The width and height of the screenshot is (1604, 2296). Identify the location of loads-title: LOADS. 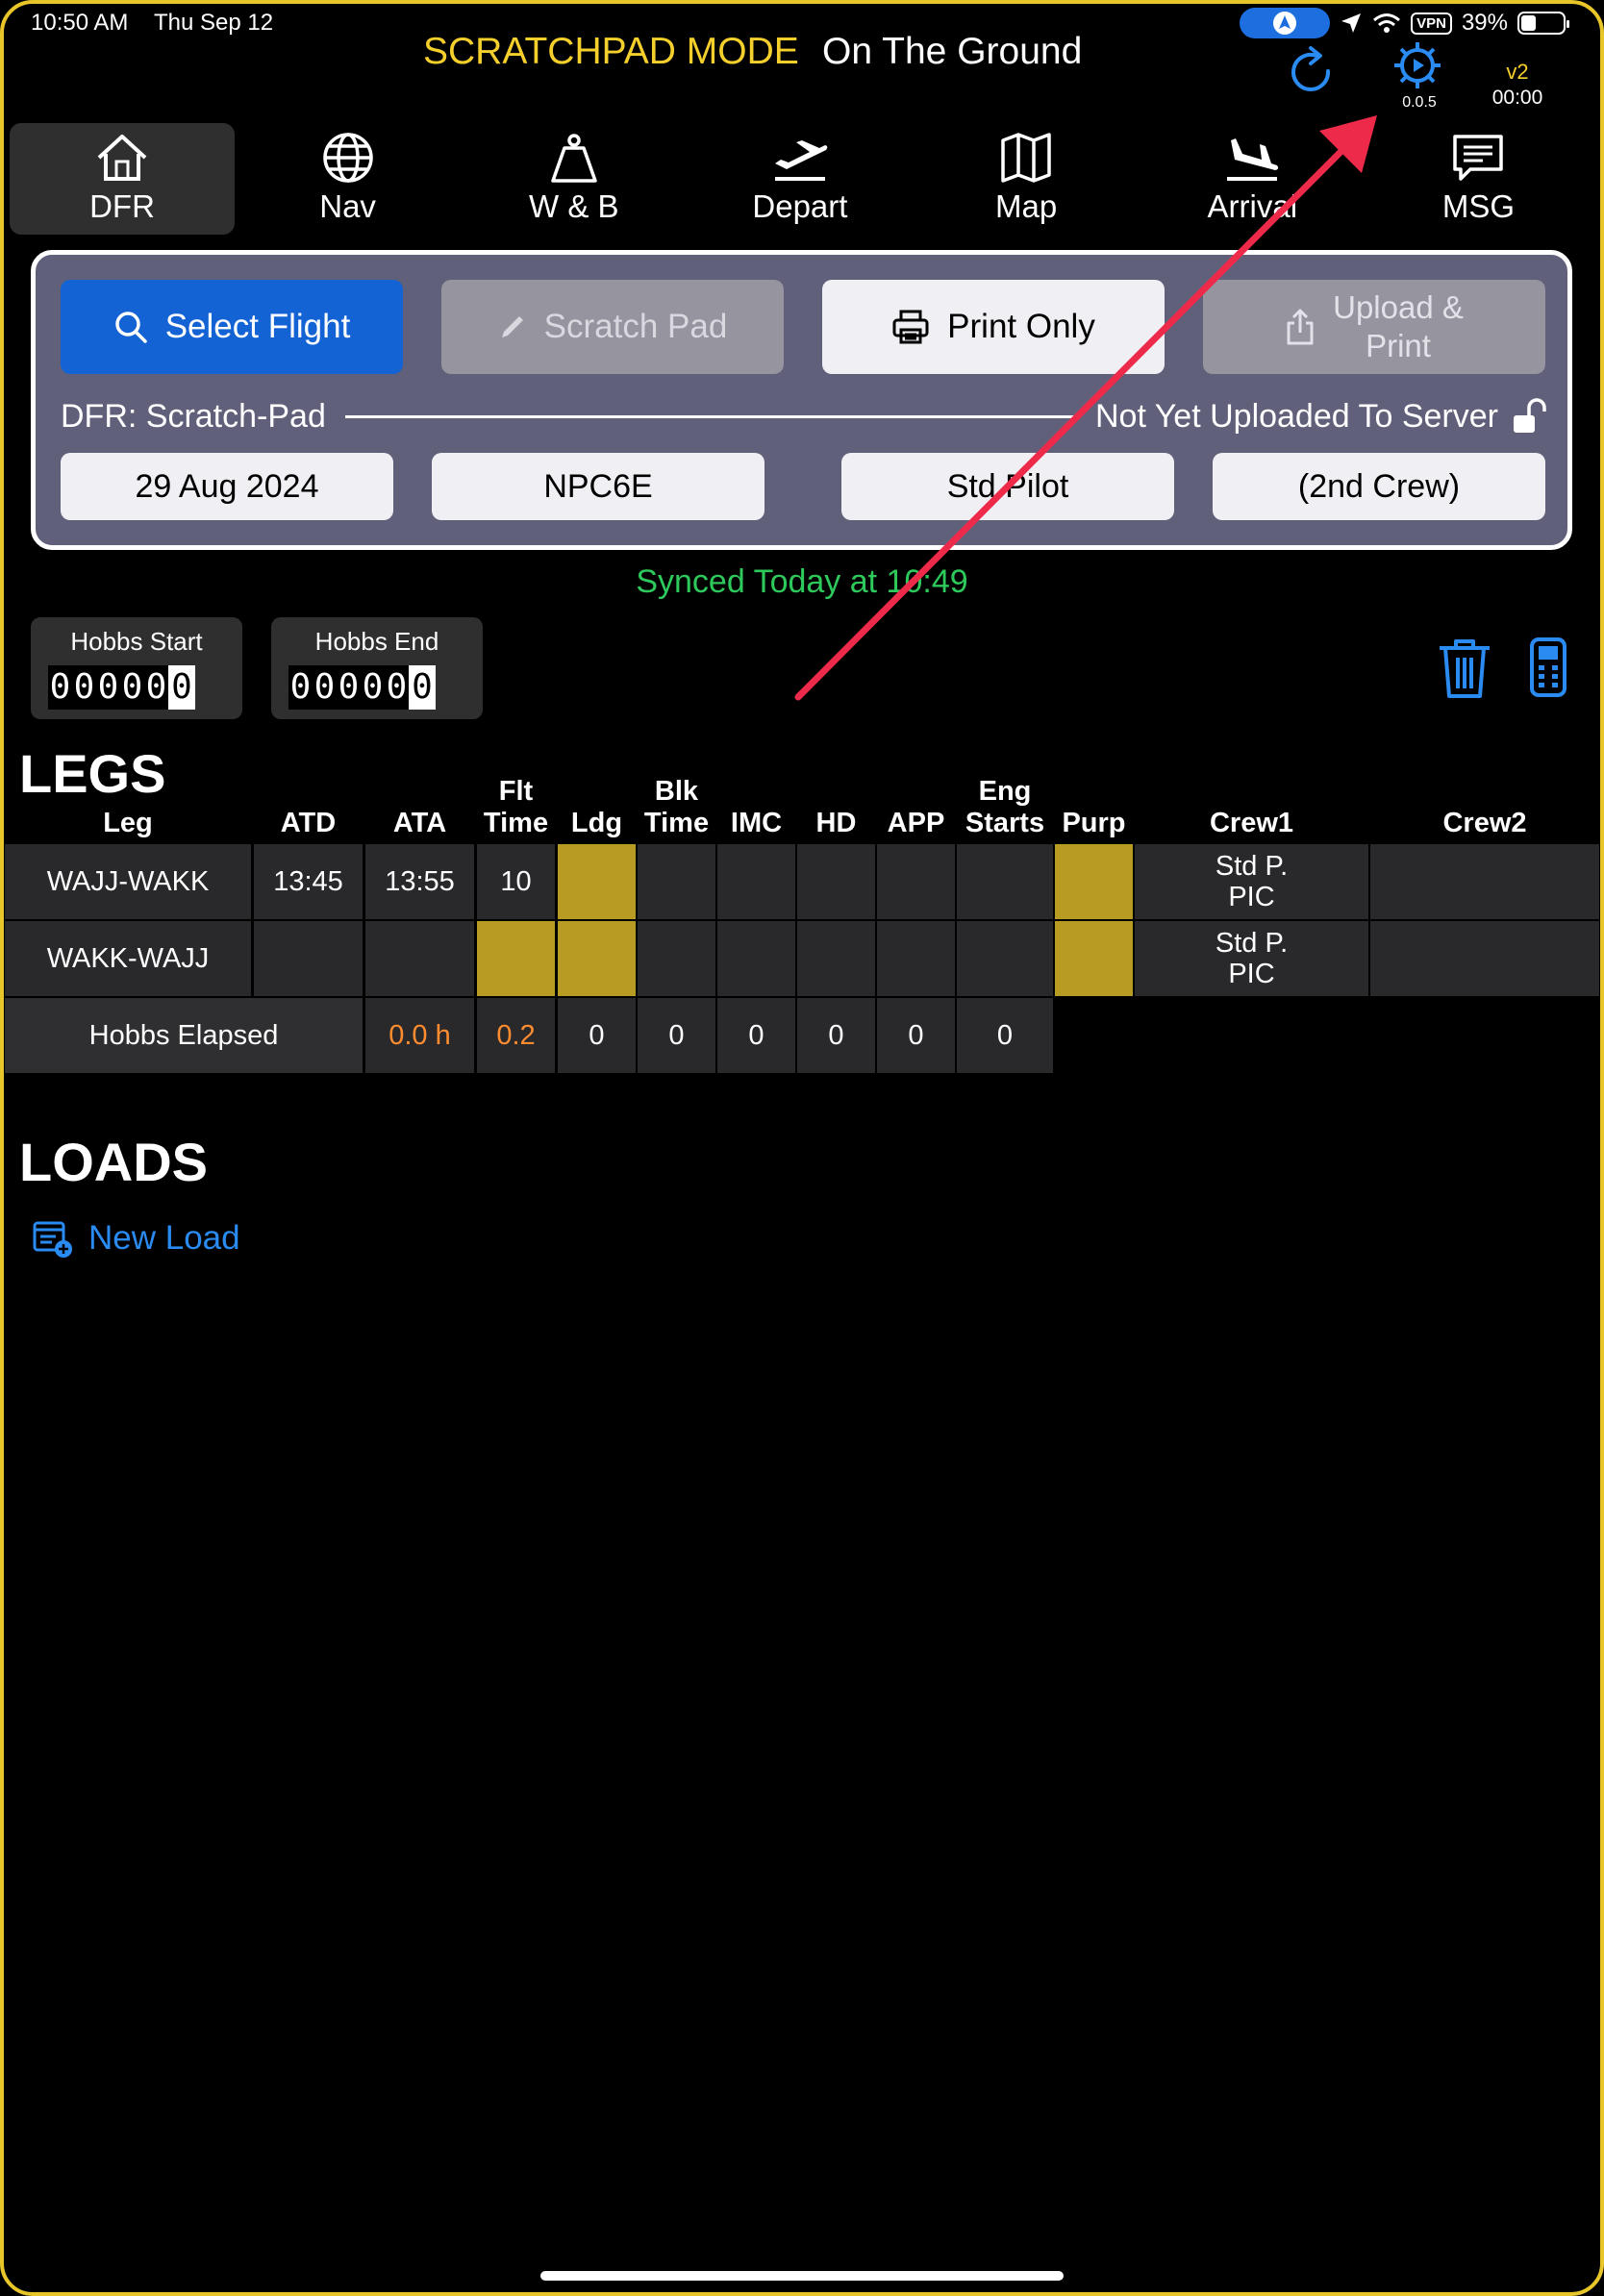
(113, 1162).